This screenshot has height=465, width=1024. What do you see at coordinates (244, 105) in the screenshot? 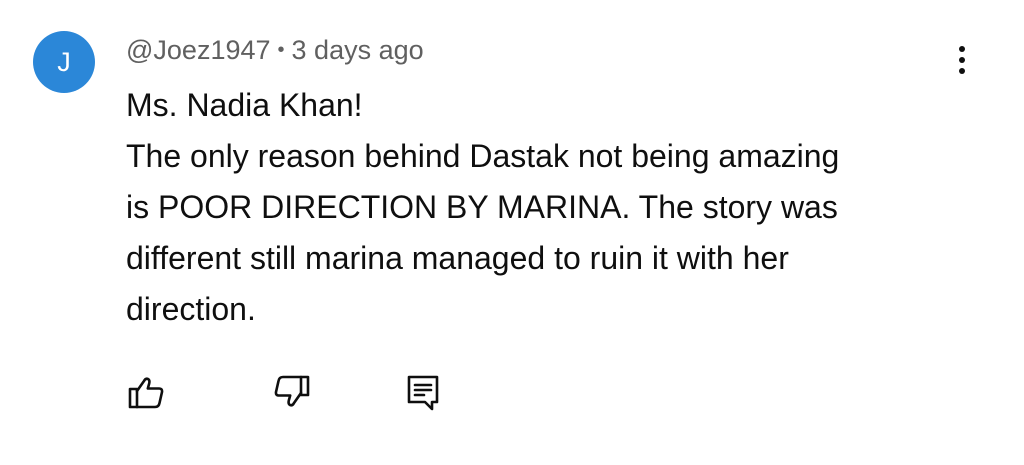
I see `comment-line: Ms. Nadia Khan!` at bounding box center [244, 105].